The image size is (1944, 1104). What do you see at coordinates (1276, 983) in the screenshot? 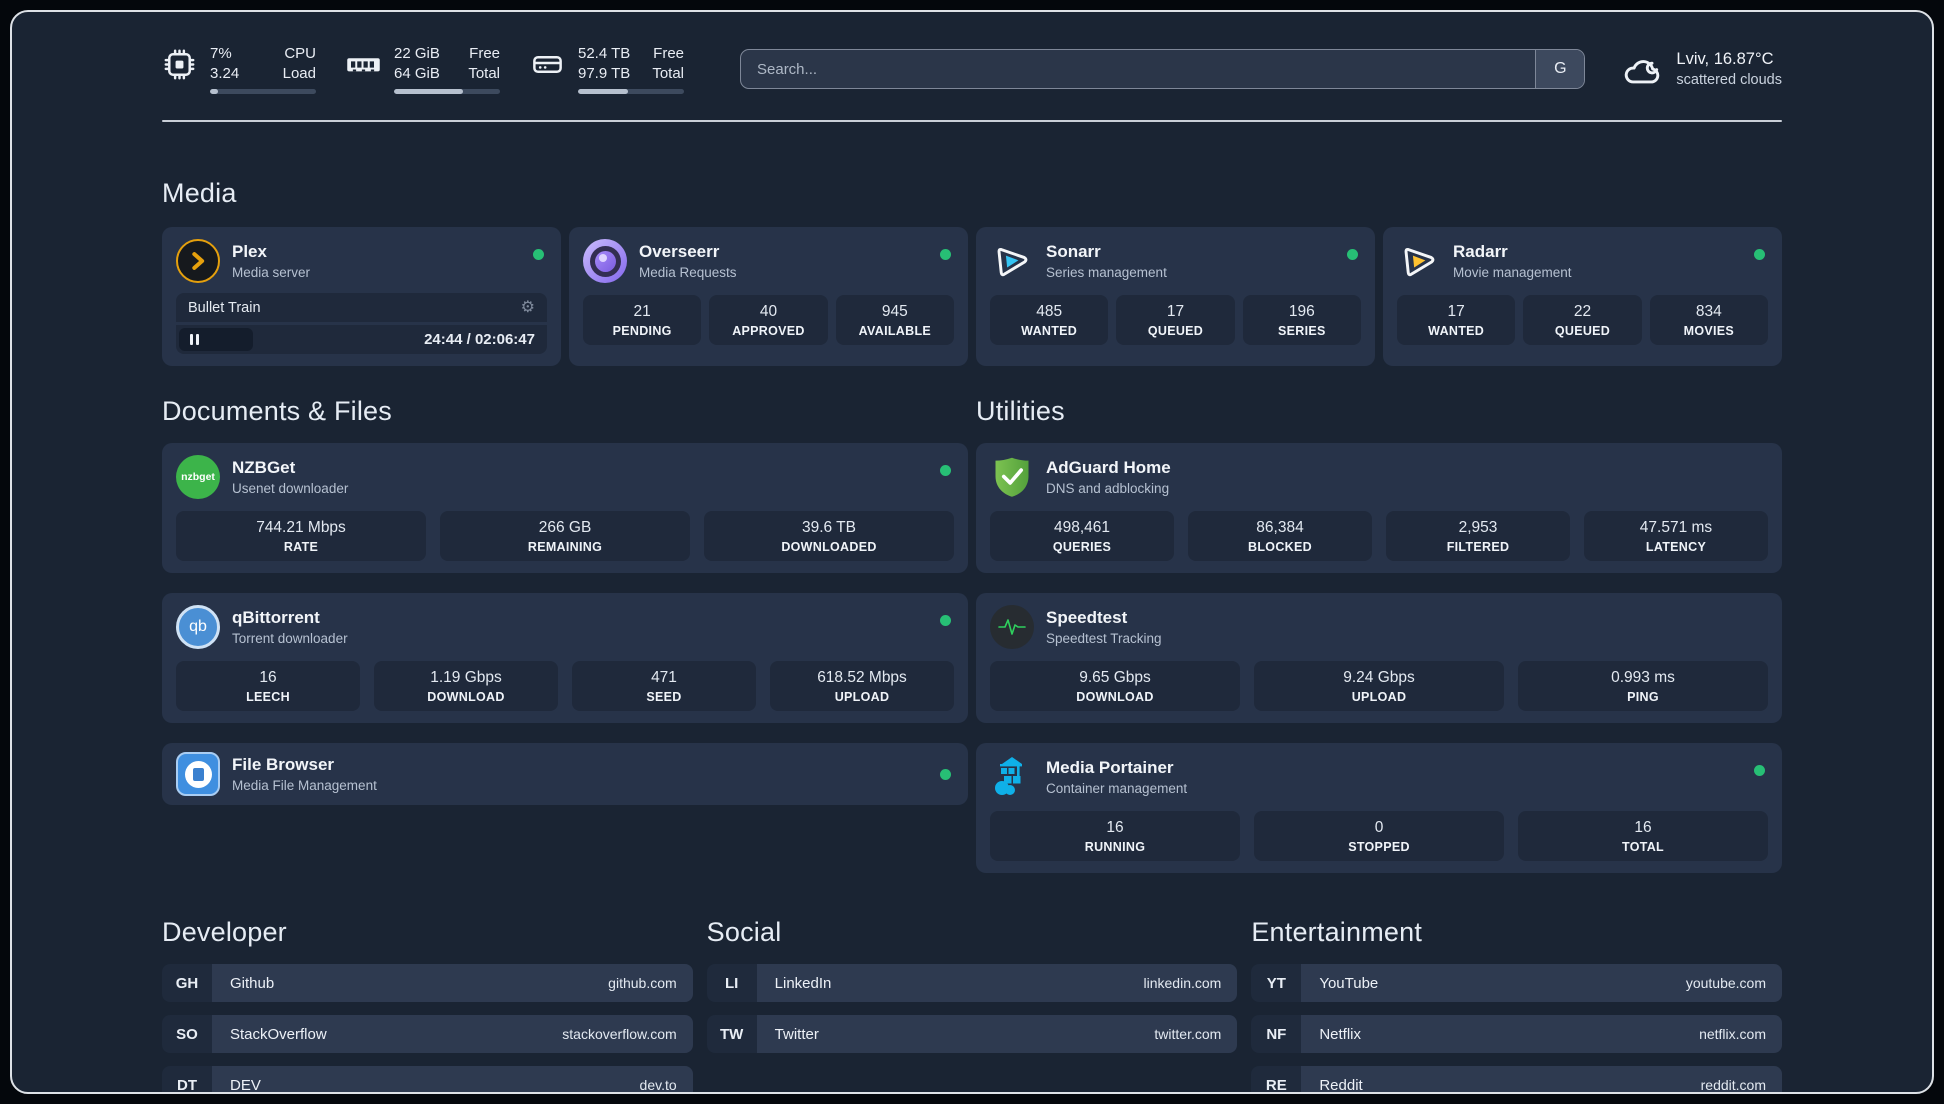
I see `bookmark-abbr: YT` at bounding box center [1276, 983].